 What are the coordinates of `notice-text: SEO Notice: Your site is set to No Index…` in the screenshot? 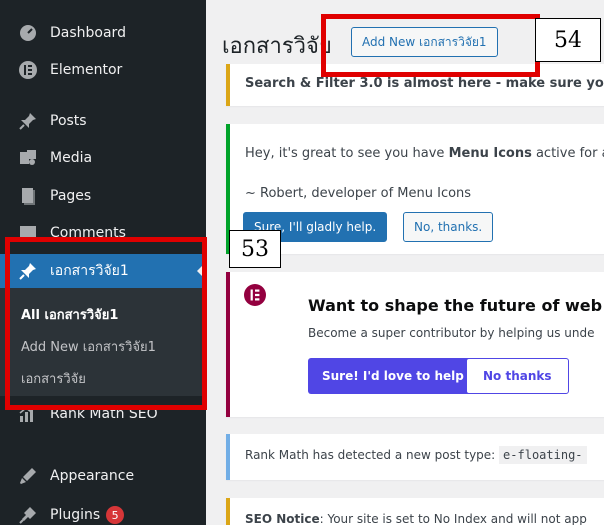 It's located at (416, 518).